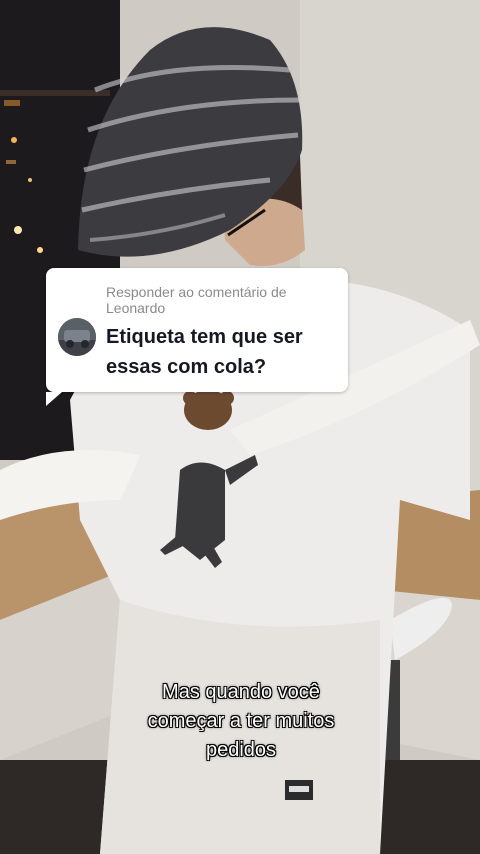  What do you see at coordinates (196, 292) in the screenshot?
I see `reply-header: Responder ao comentário de` at bounding box center [196, 292].